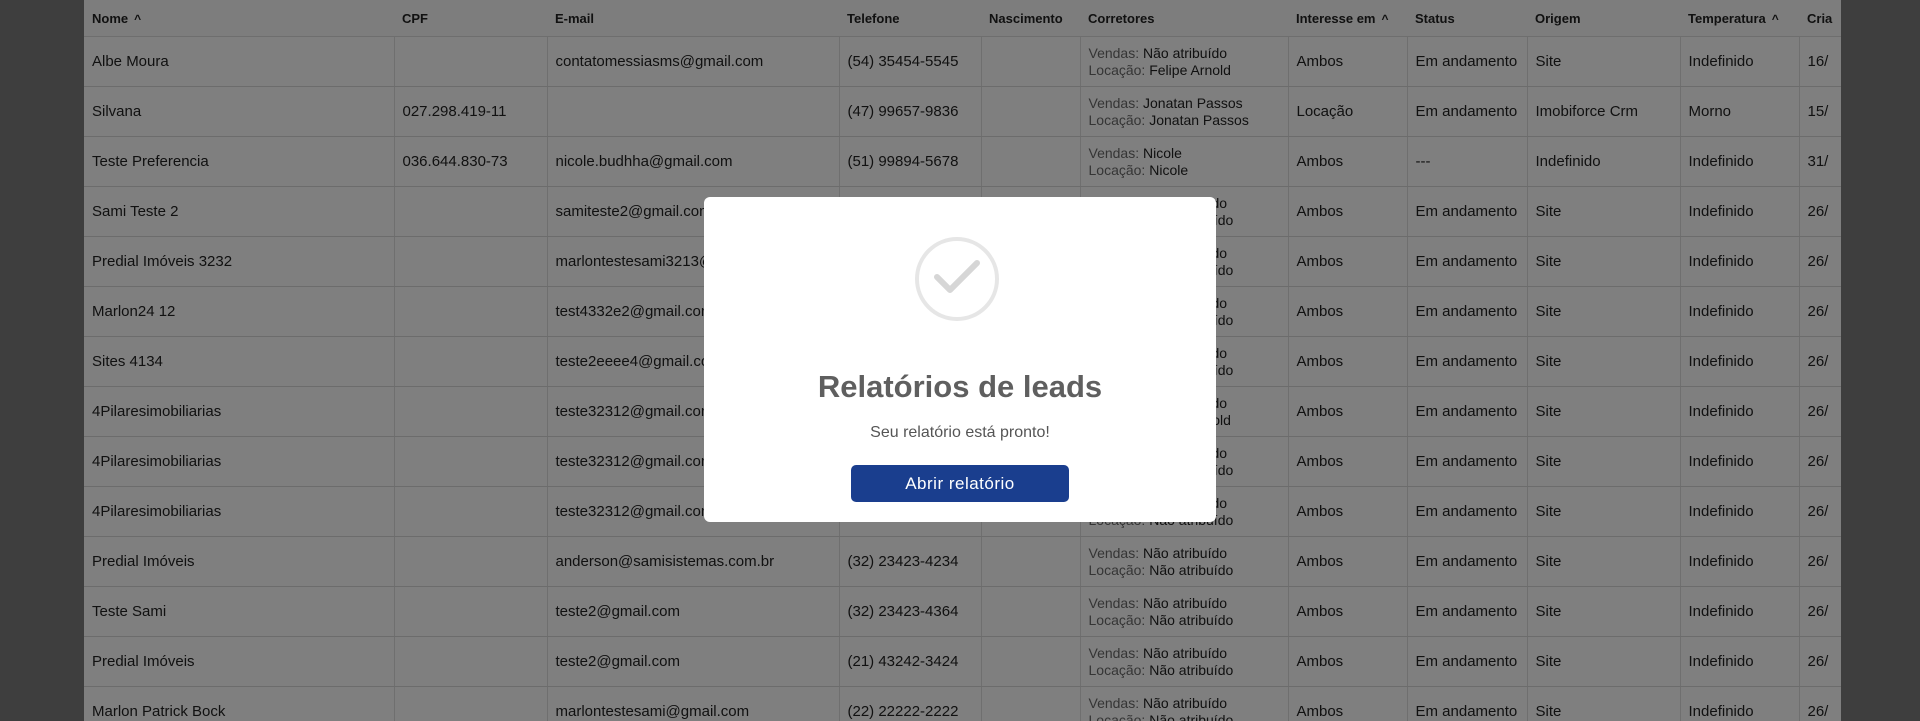  Describe the element at coordinates (960, 432) in the screenshot. I see `modal-message: Seu relatório está pronto!` at that location.